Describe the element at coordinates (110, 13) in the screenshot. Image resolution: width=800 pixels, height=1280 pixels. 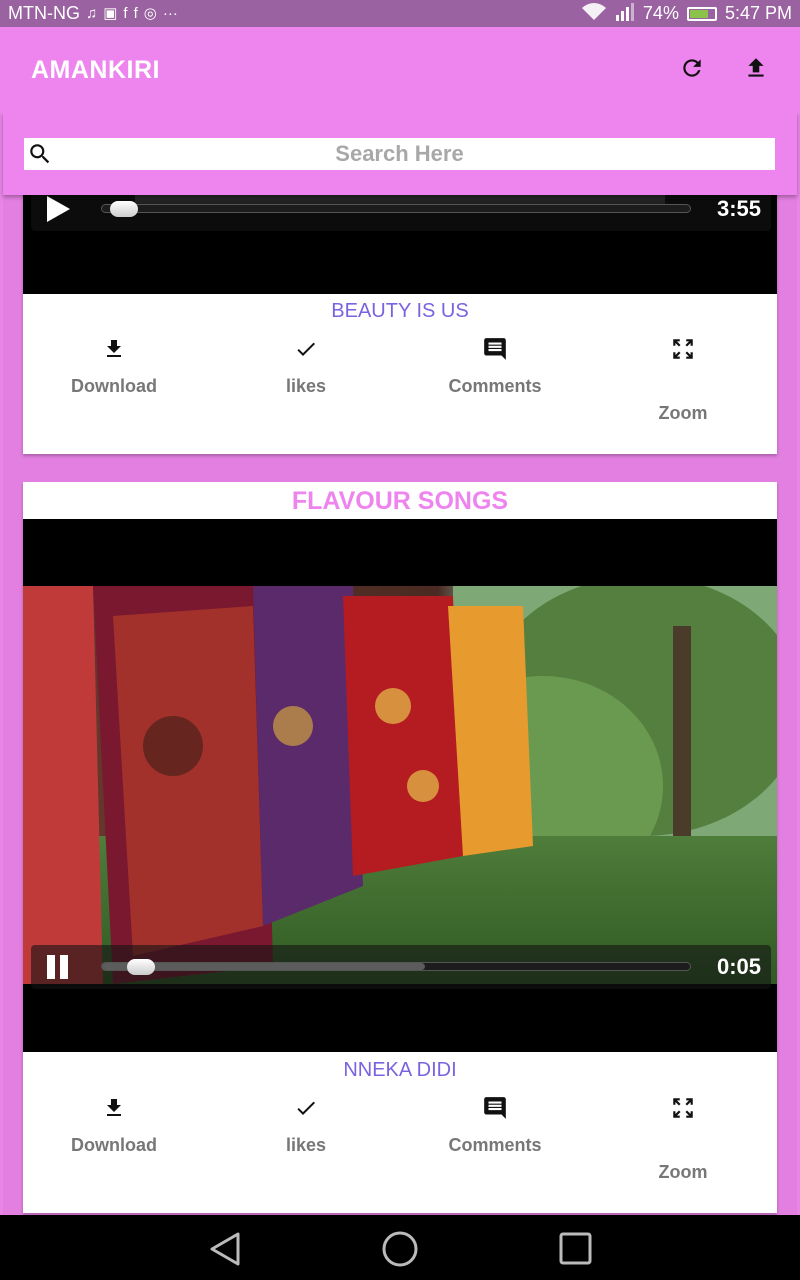
I see `android-icon: ▣` at that location.